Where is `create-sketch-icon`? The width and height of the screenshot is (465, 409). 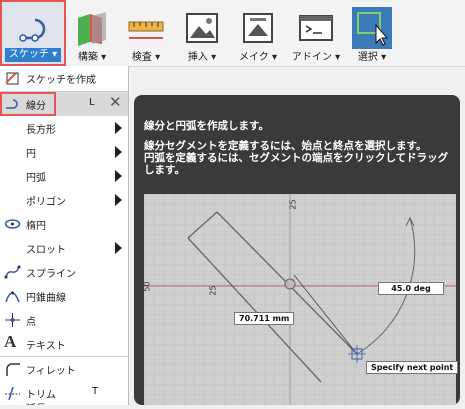
create-sketch-icon is located at coordinates (12, 78).